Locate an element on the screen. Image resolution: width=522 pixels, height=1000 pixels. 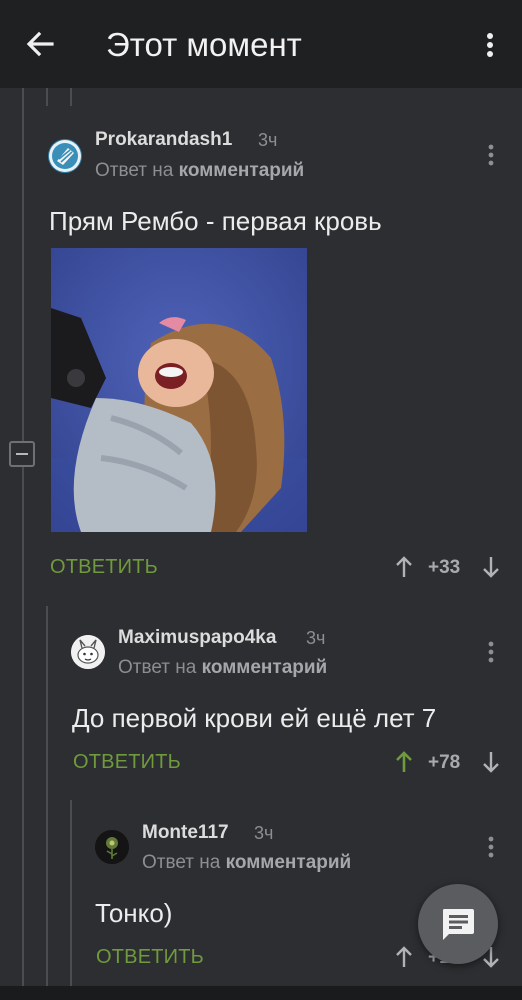
comment-text: Тонко) is located at coordinates (134, 913).